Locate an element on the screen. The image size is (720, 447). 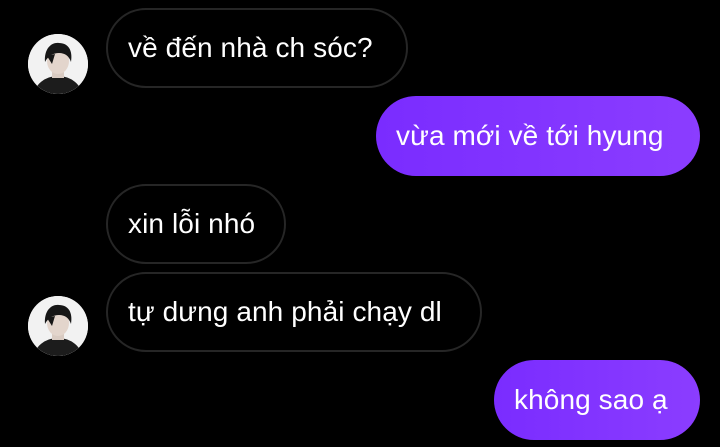
message-text: tự dưng anh phải chạy dl is located at coordinates (285, 311).